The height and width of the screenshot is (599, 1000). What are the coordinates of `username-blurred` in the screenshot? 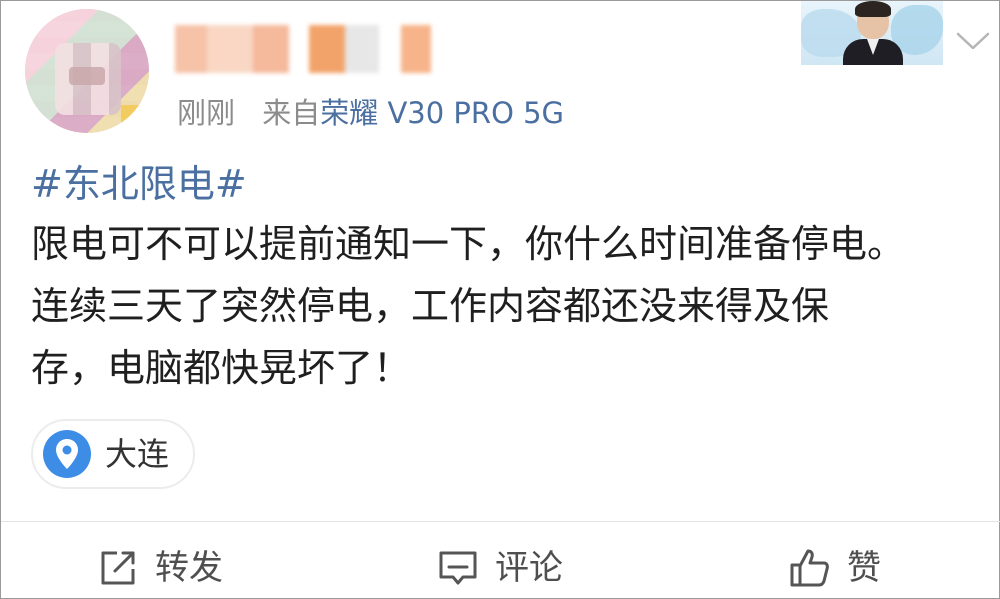 It's located at (306, 49).